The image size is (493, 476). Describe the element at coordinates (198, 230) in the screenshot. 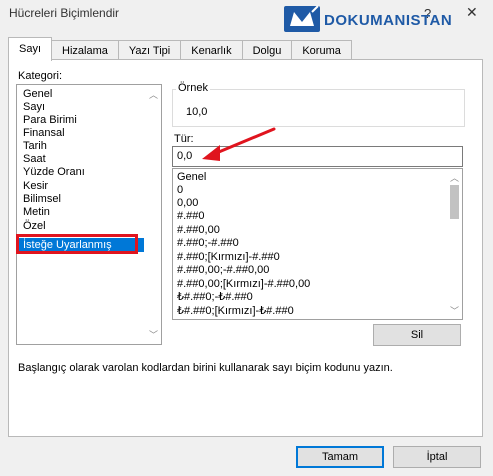

I see `format-item: #.##0,00` at that location.